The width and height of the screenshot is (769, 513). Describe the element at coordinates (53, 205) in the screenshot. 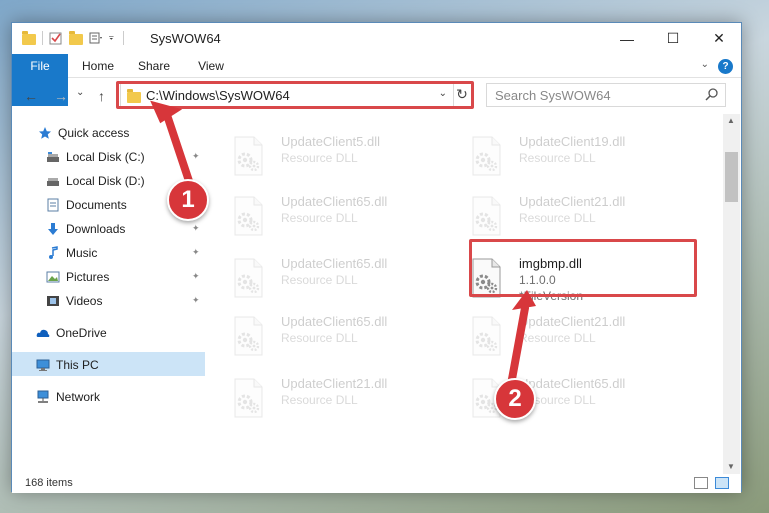

I see `documents-icon` at that location.